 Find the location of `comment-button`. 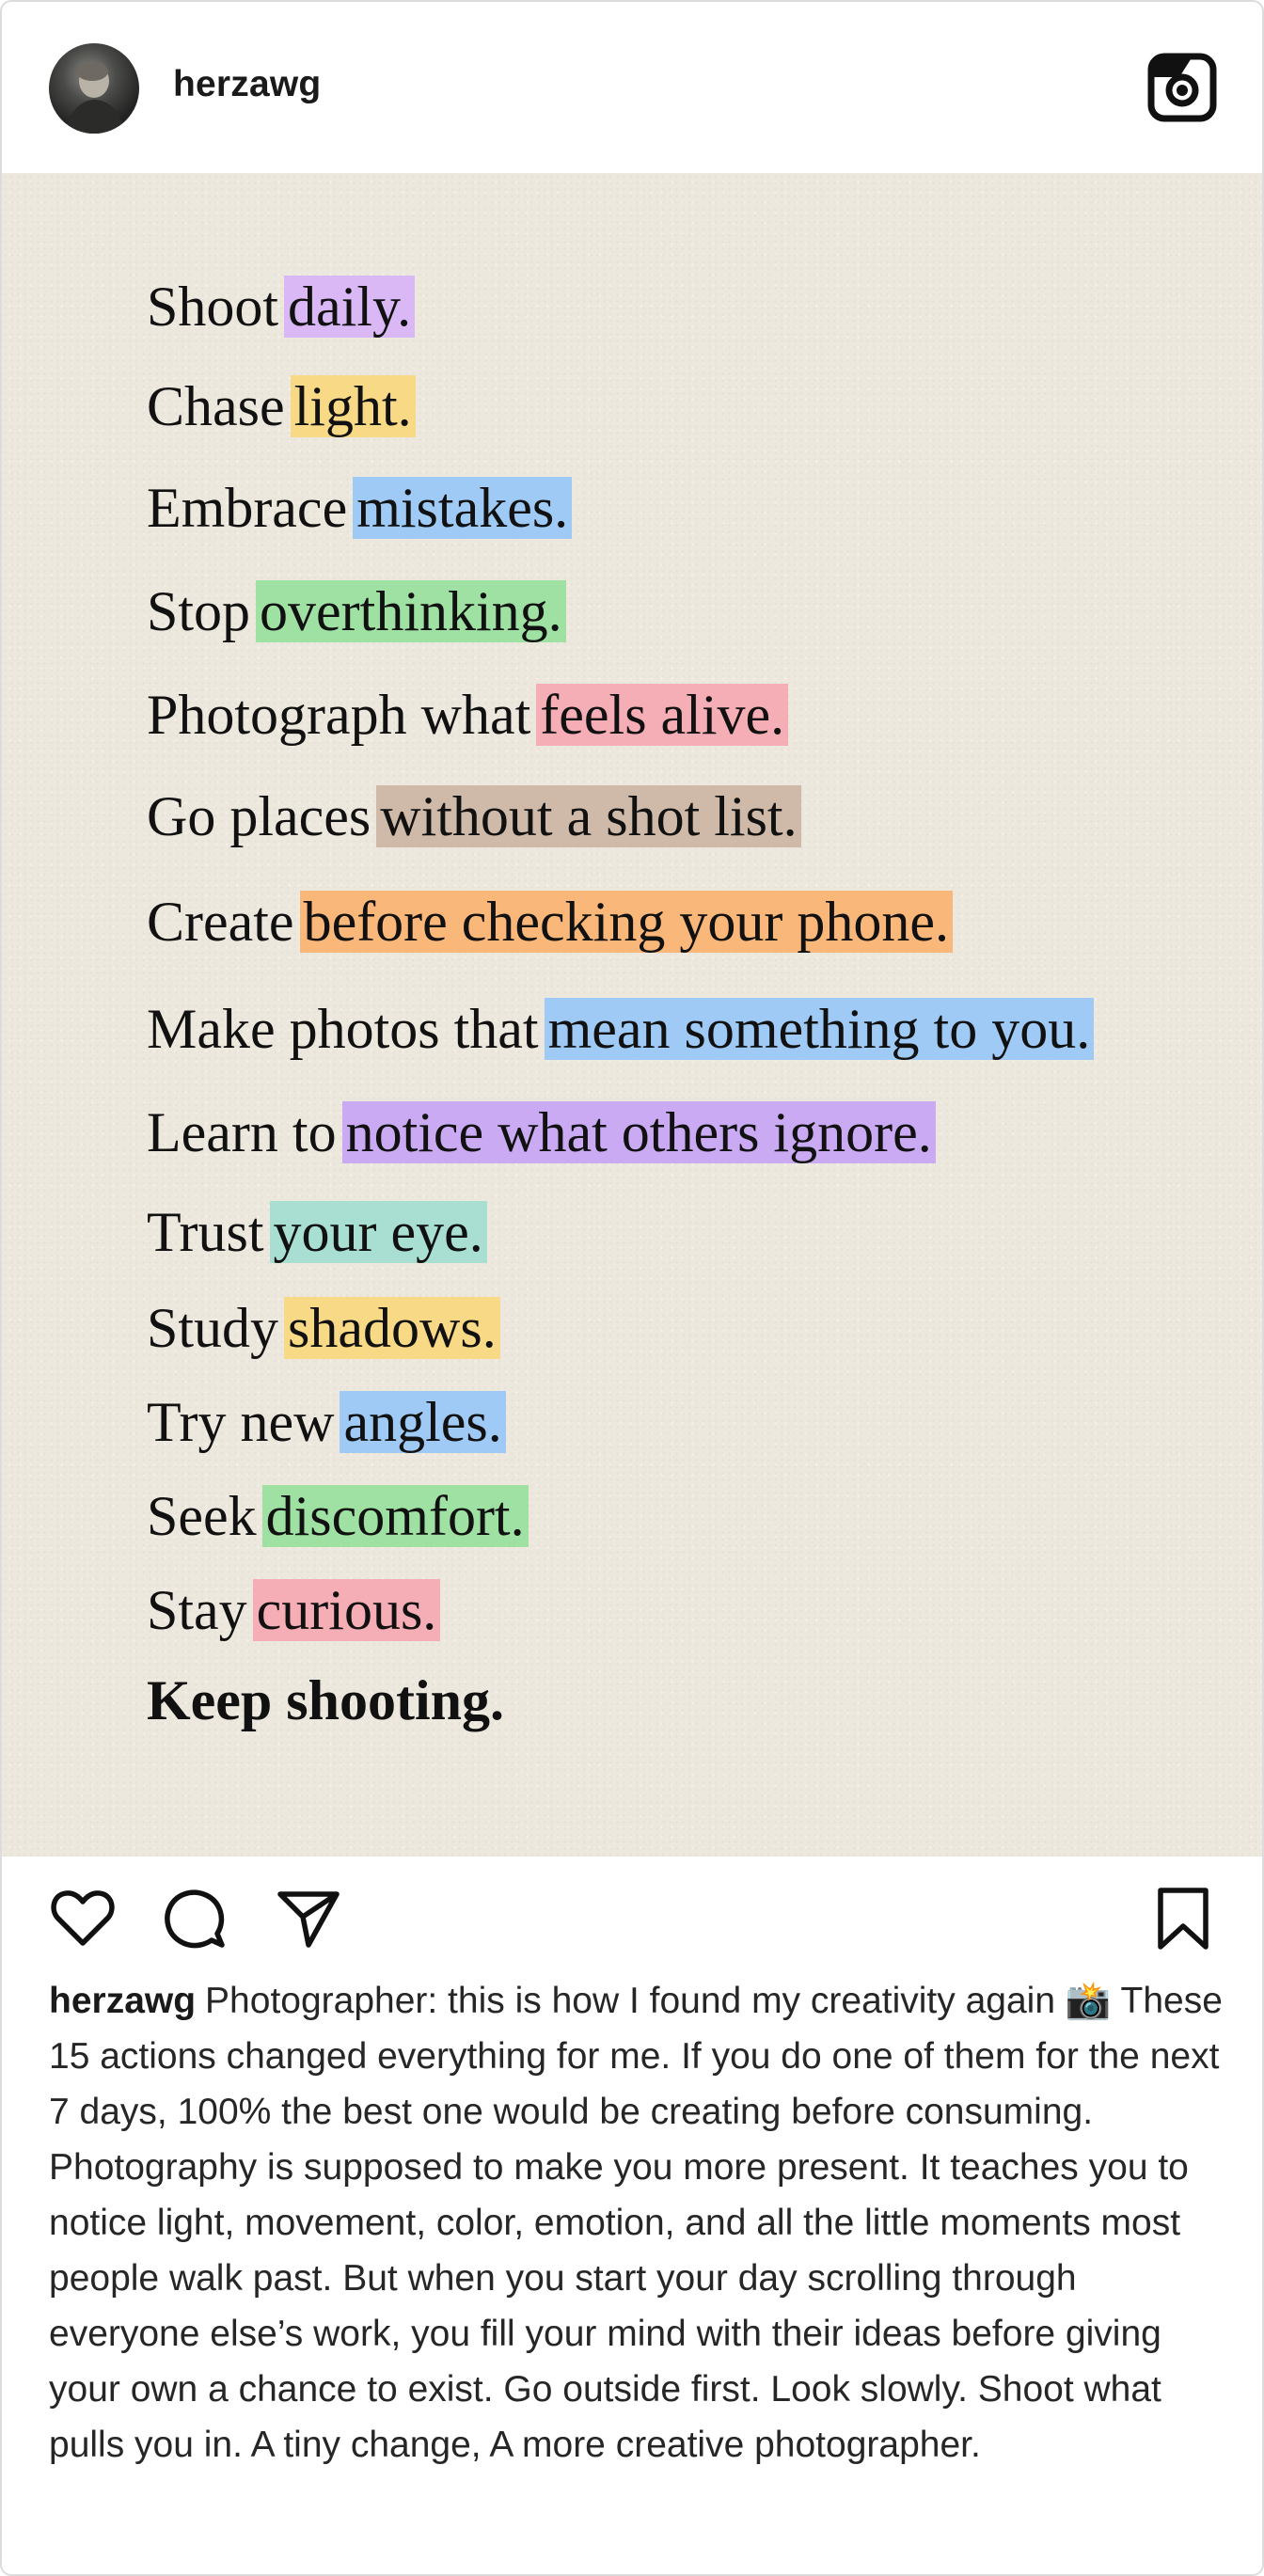

comment-button is located at coordinates (194, 1918).